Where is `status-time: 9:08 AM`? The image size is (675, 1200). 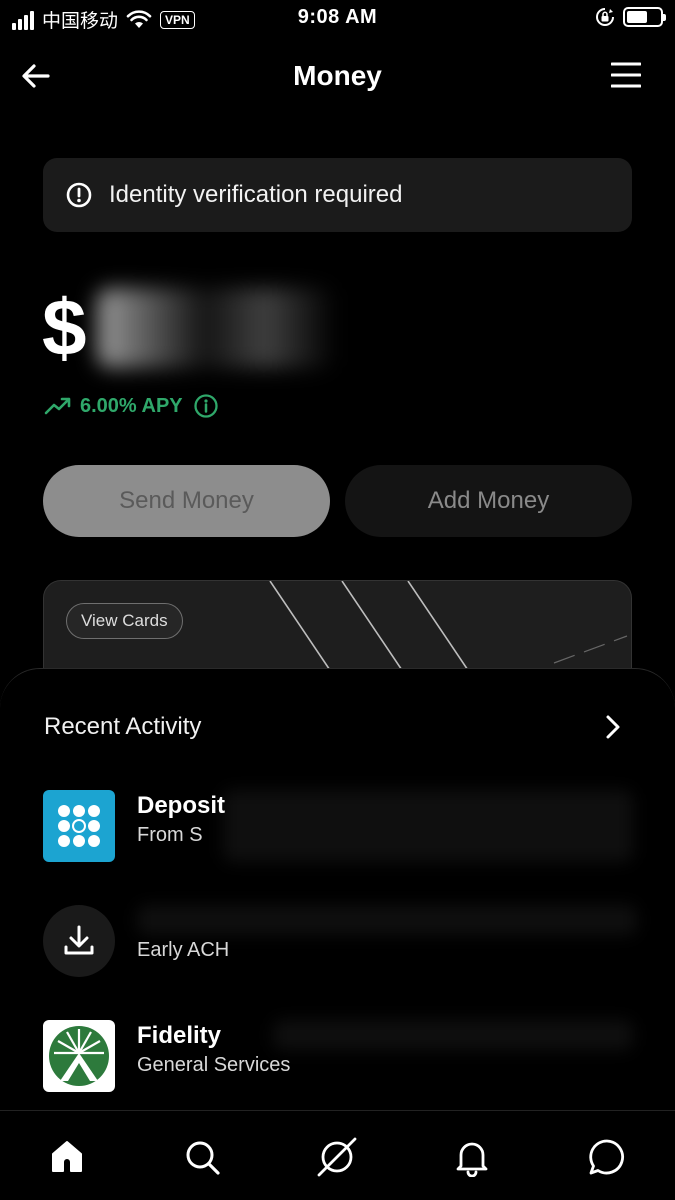
status-time: 9:08 AM is located at coordinates (337, 17).